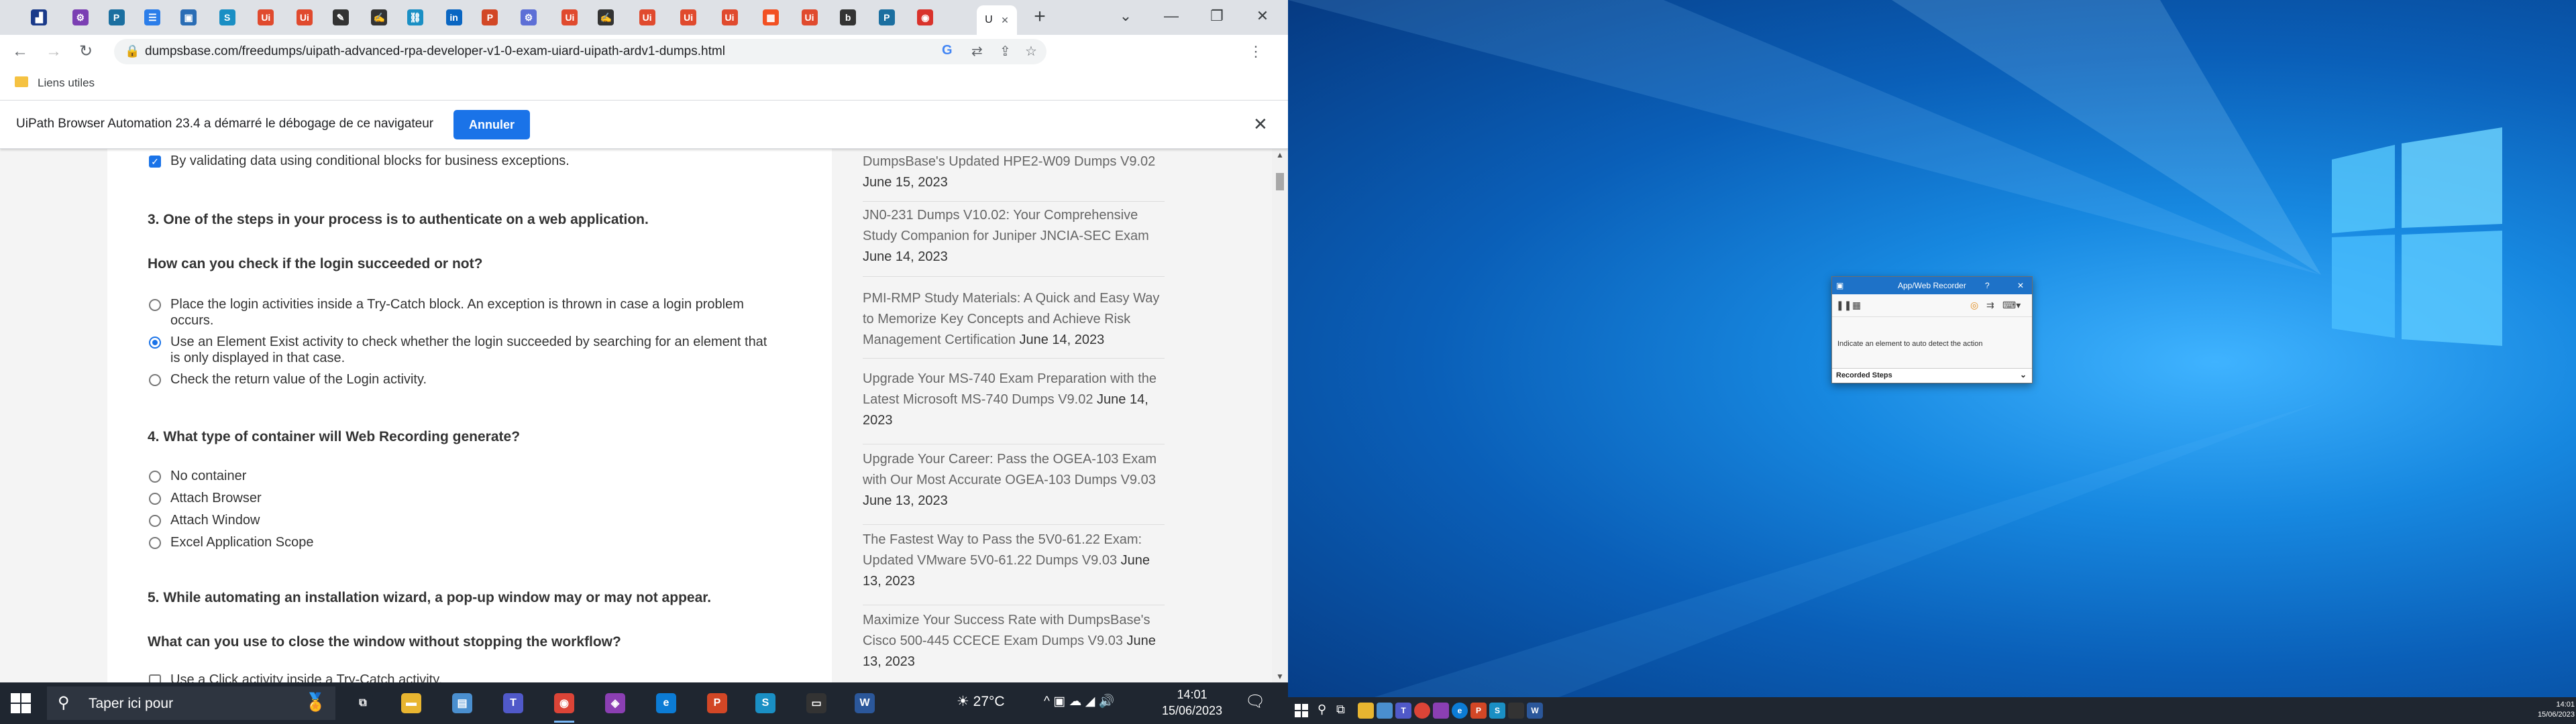  What do you see at coordinates (564, 706) in the screenshot?
I see `chrome-icon: ◉` at bounding box center [564, 706].